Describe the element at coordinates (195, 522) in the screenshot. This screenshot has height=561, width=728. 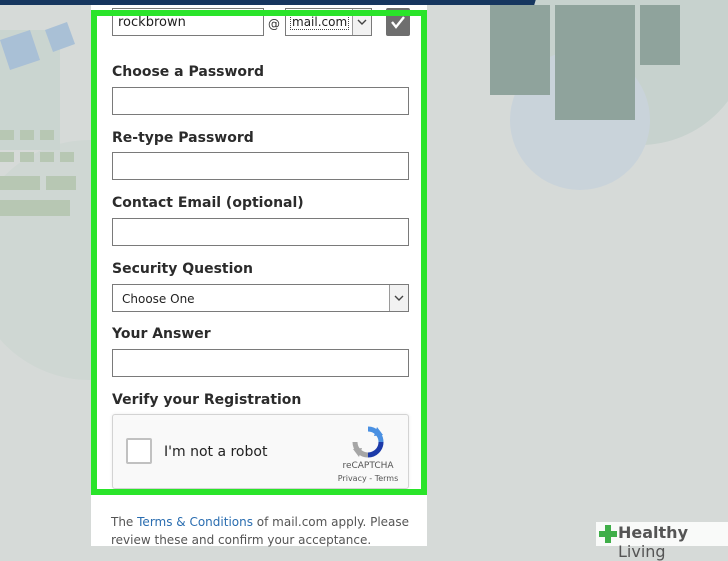
I see `terms-link: Terms & Conditions` at that location.